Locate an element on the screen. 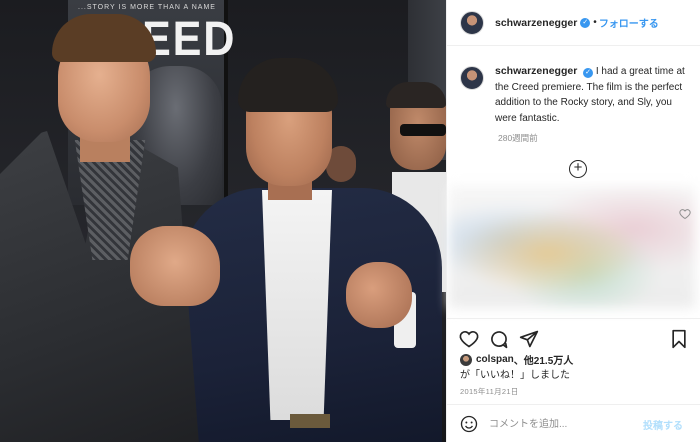  left-person-hair is located at coordinates (104, 38).